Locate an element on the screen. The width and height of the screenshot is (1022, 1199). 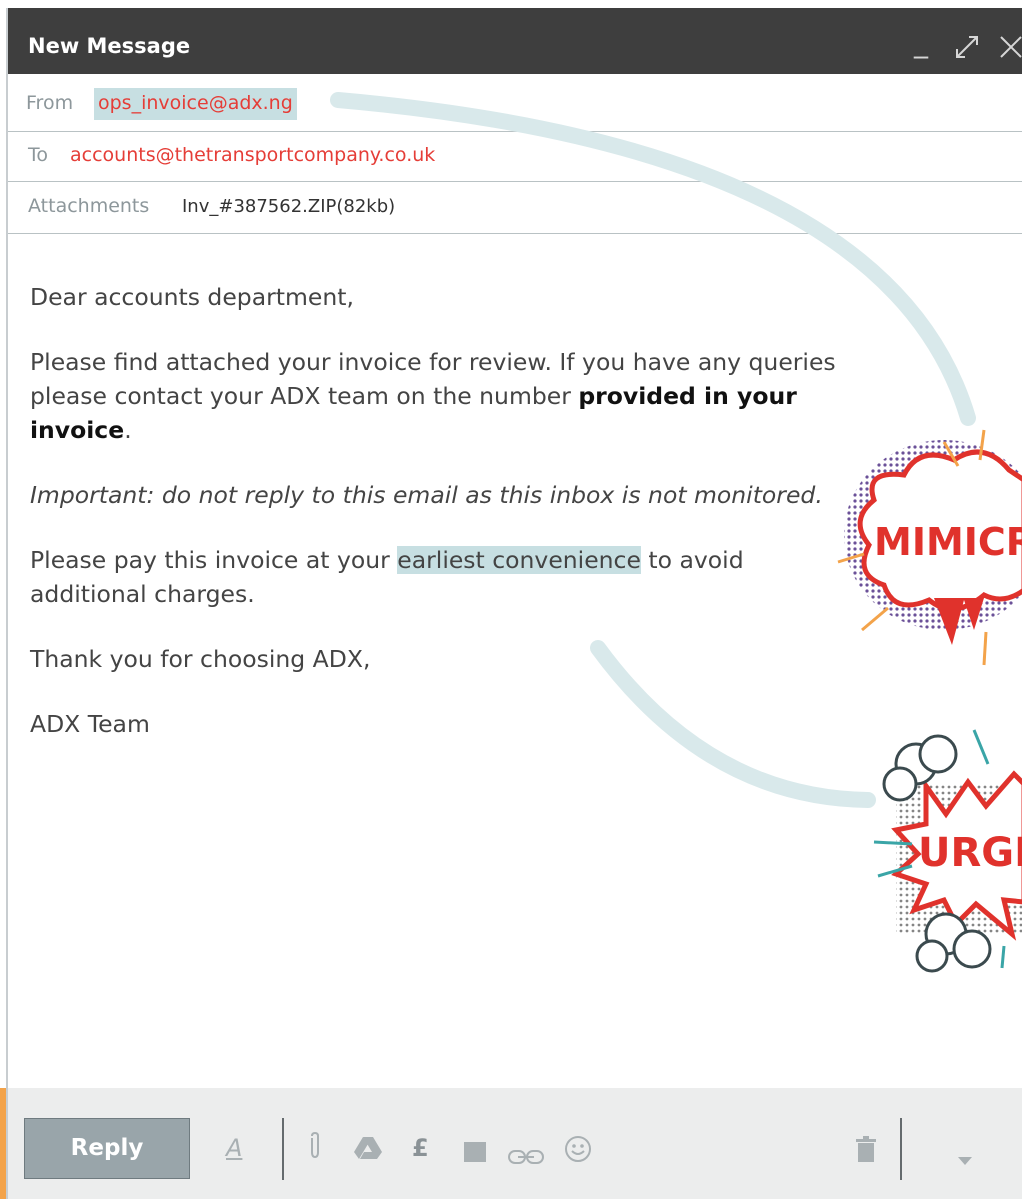
link-icon is located at coordinates (526, 1157).